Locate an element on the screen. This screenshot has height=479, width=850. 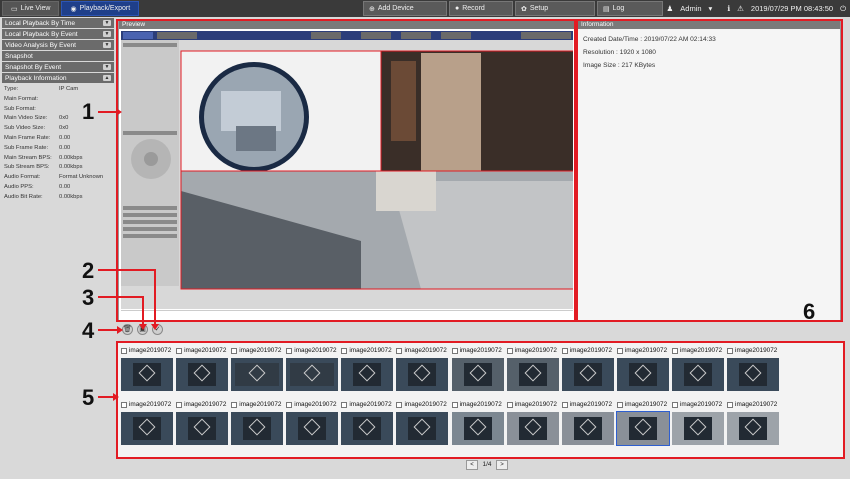
callout-number-5: 5 is located at coordinates (88, 397).